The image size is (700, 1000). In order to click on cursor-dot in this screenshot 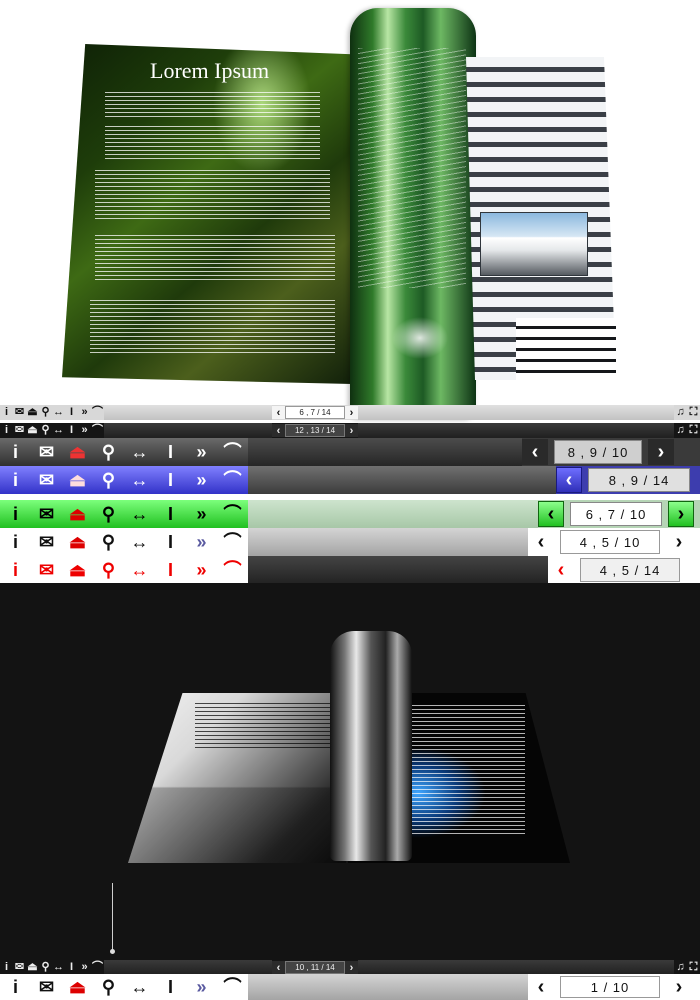, I will do `click(112, 951)`.